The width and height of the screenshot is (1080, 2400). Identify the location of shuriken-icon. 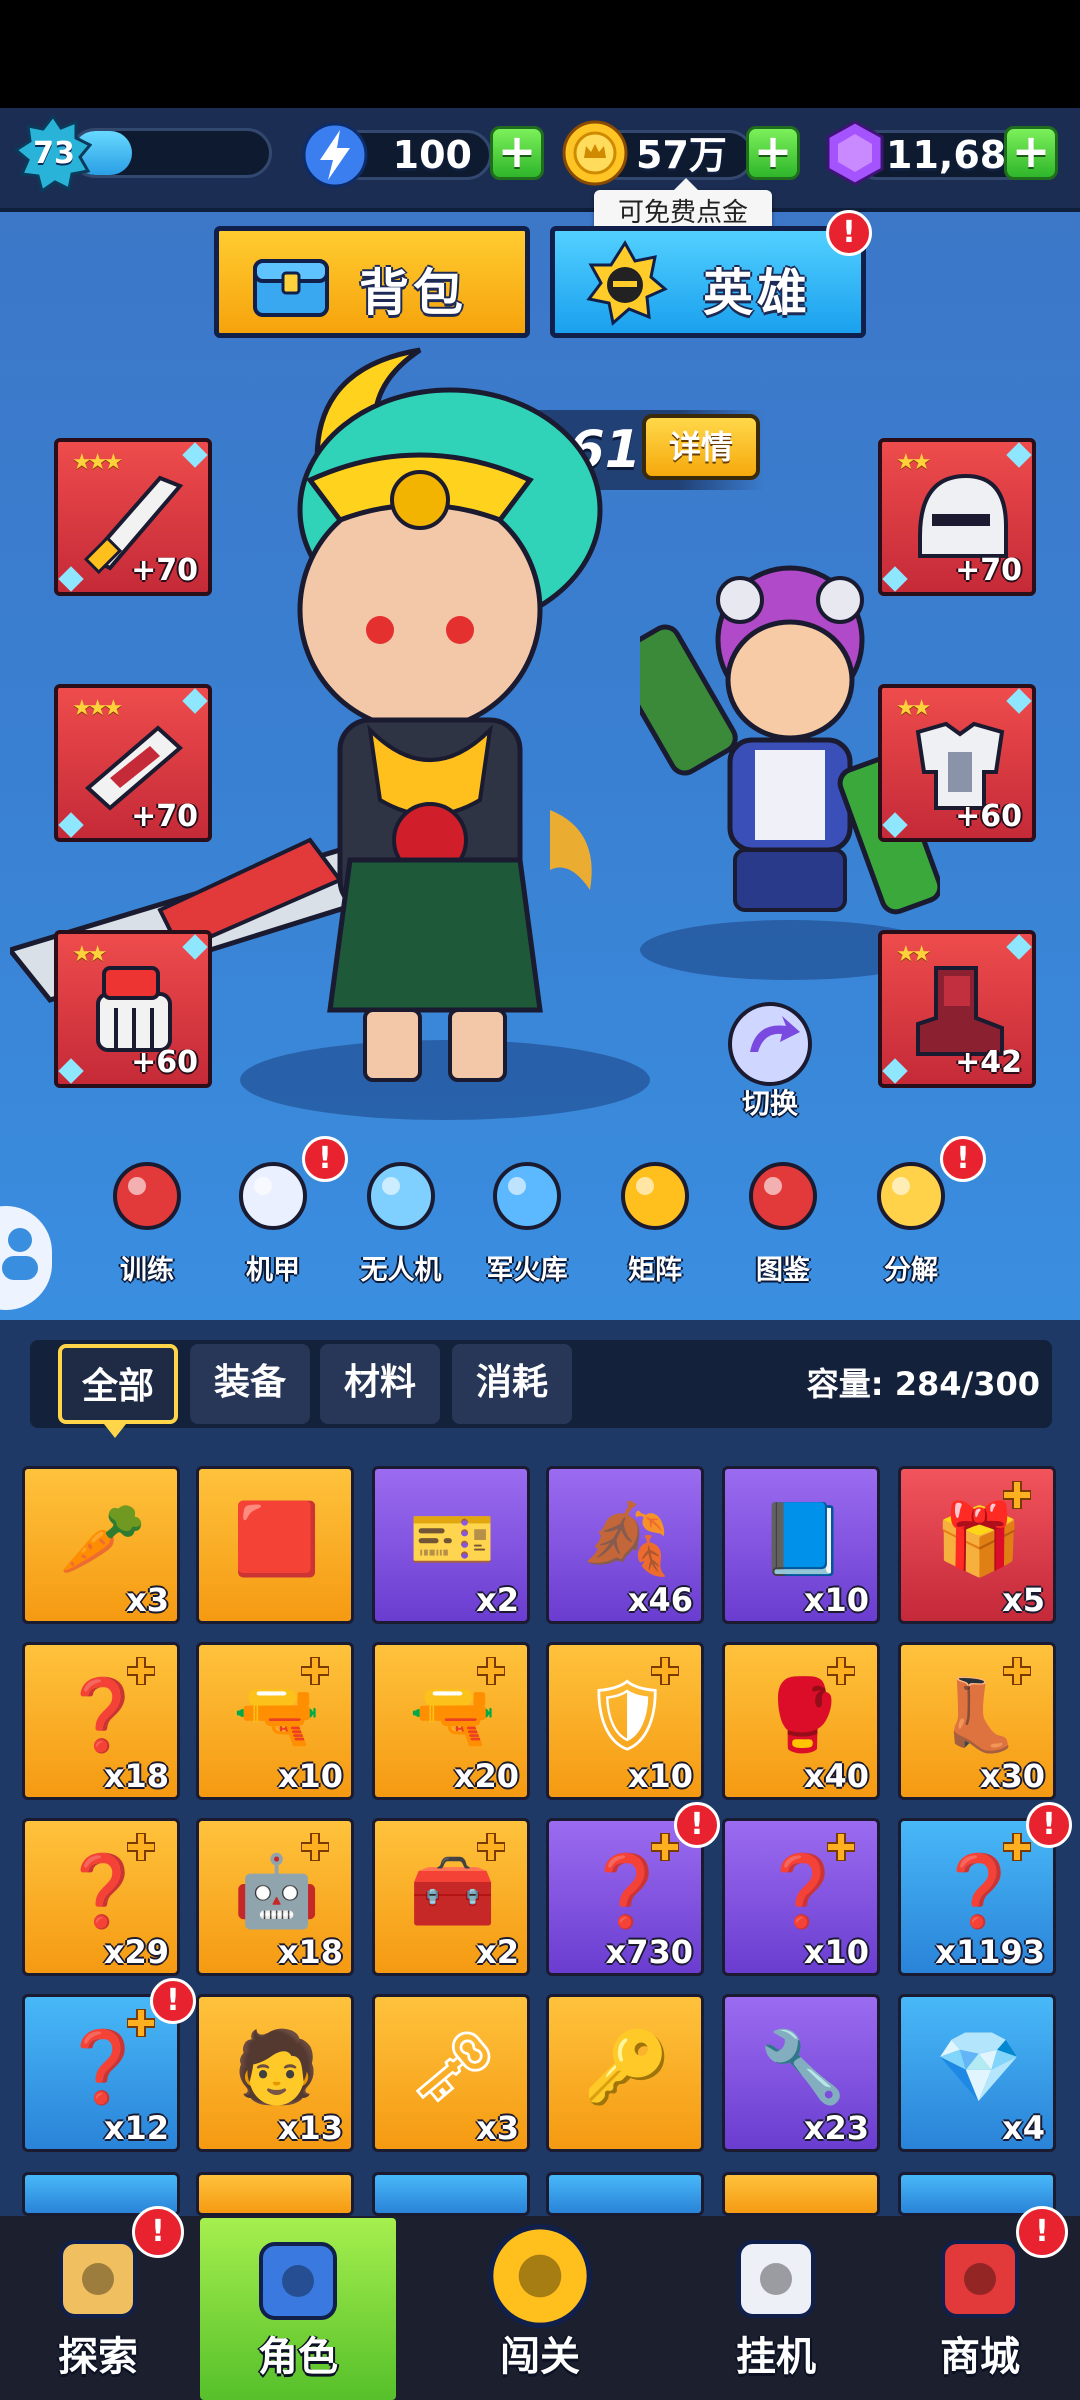
(655, 1196).